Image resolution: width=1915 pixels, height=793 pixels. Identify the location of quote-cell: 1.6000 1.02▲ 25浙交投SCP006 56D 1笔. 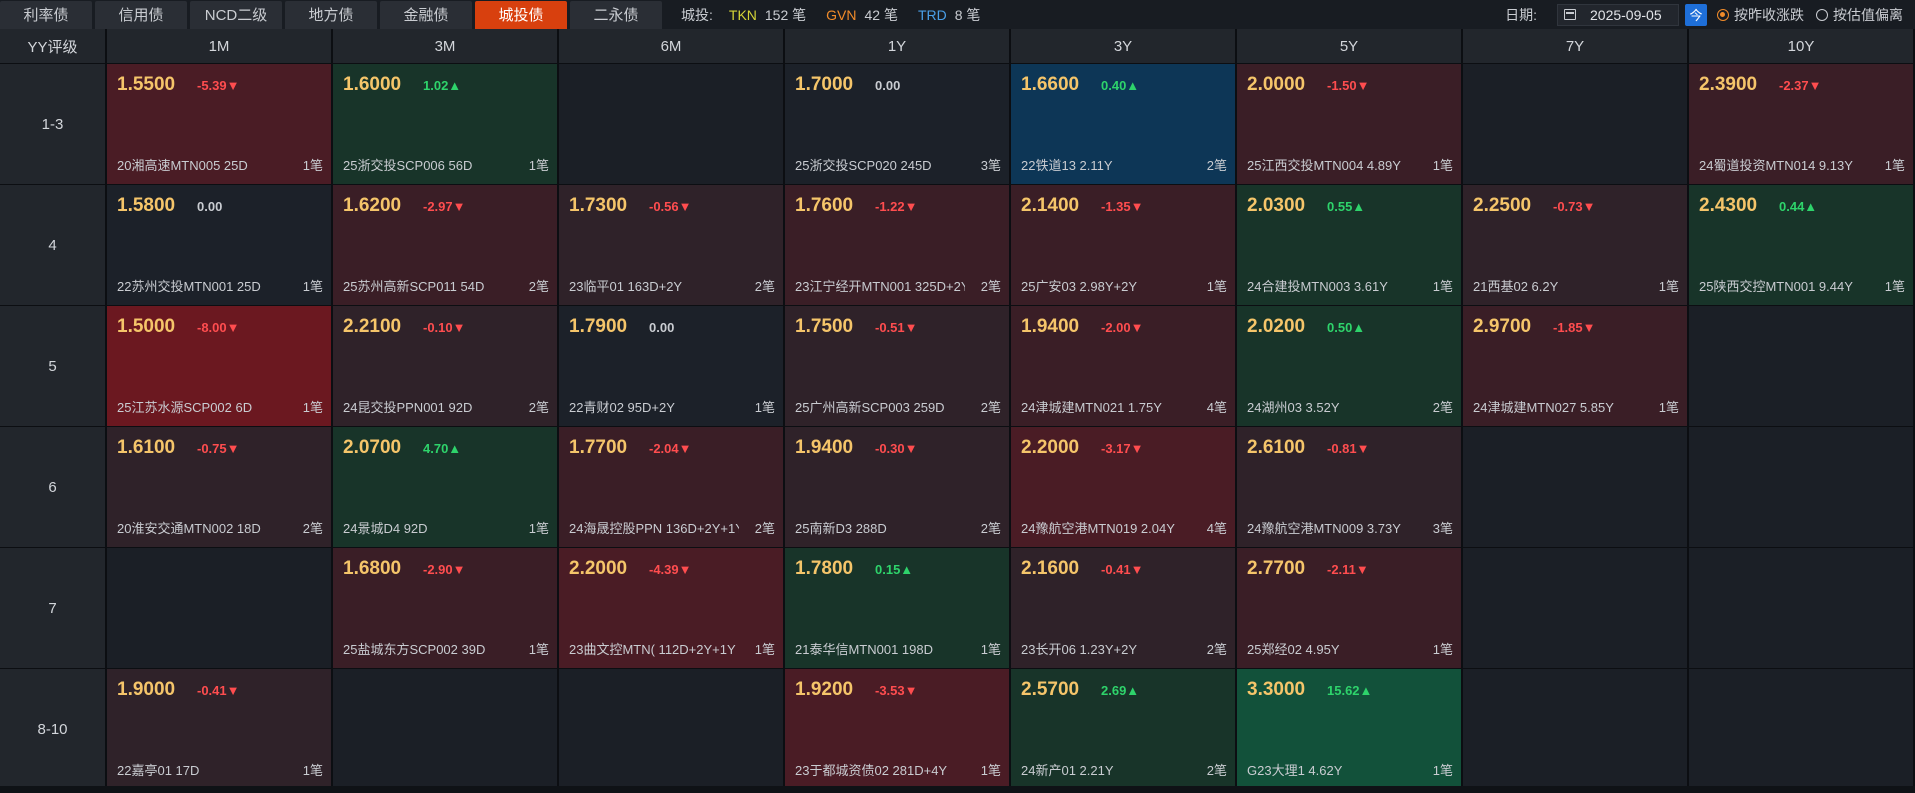
(445, 124).